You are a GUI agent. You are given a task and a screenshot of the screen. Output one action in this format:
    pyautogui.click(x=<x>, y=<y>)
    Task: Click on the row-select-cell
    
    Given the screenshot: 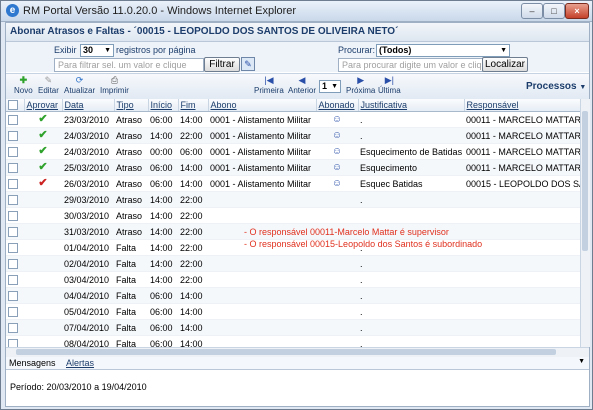 What is the action you would take?
    pyautogui.click(x=15, y=247)
    